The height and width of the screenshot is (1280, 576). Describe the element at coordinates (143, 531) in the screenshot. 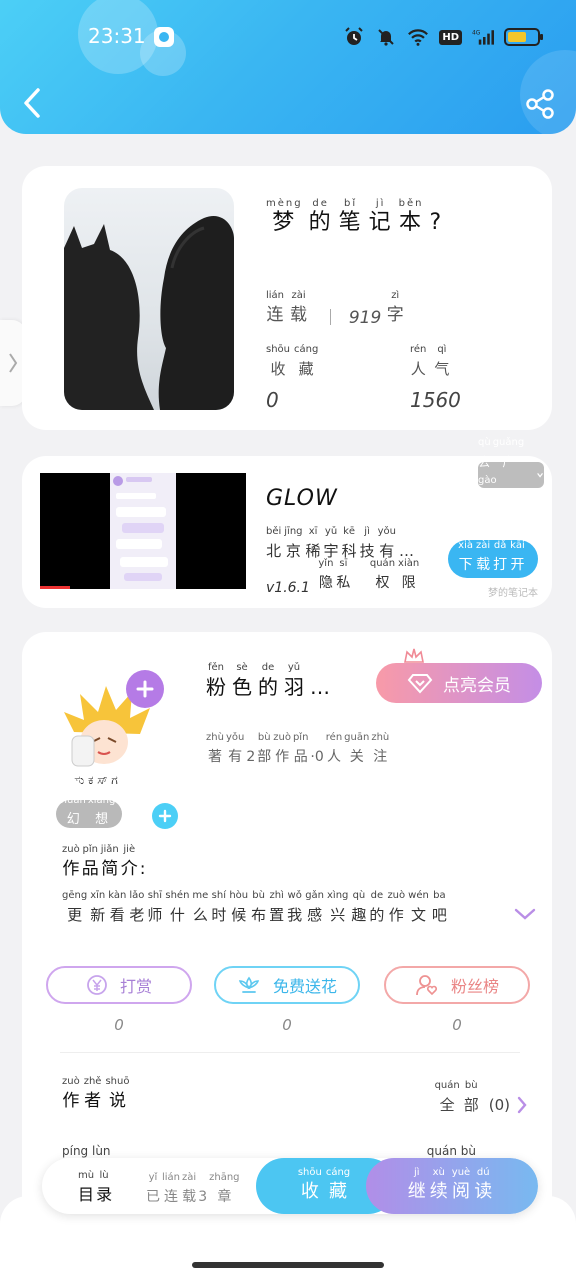

I see `ad-video-thumbnail` at that location.